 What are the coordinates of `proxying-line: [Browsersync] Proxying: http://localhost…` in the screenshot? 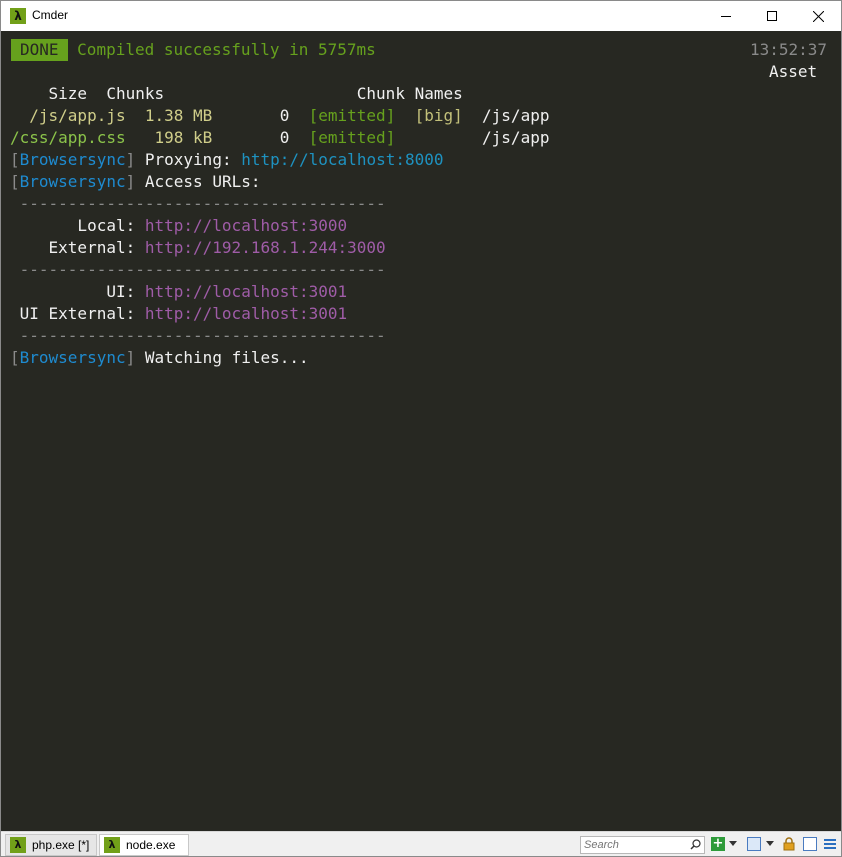 It's located at (227, 159).